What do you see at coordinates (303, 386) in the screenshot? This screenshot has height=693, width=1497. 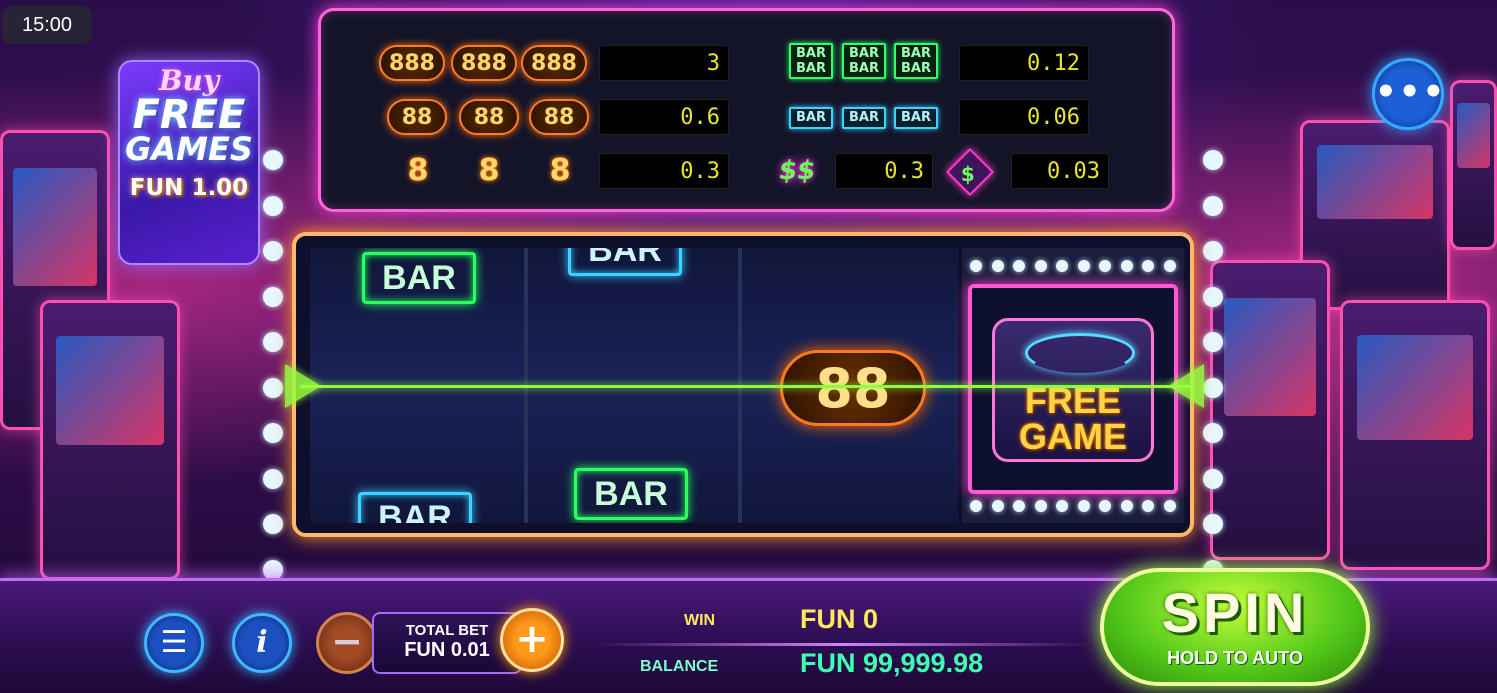 I see `payline-left-arrow-icon` at bounding box center [303, 386].